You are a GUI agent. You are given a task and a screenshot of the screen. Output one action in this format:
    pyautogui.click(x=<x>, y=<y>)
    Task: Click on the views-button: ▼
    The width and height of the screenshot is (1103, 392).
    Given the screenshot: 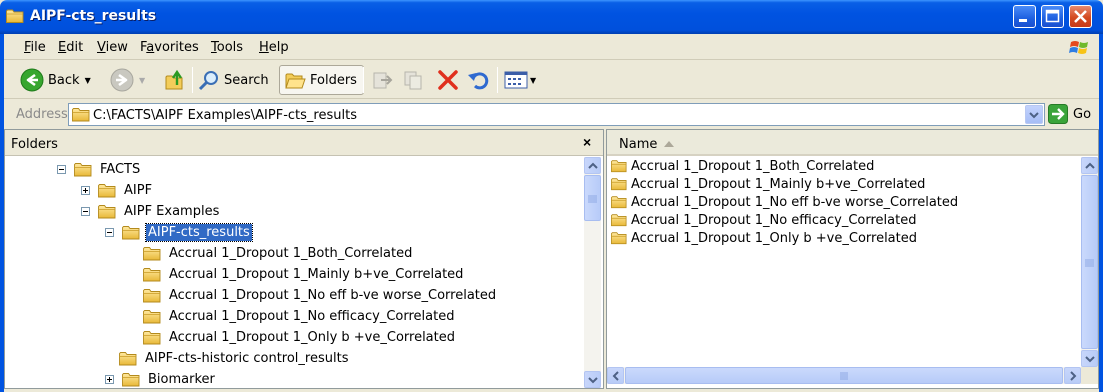 What is the action you would take?
    pyautogui.click(x=520, y=80)
    